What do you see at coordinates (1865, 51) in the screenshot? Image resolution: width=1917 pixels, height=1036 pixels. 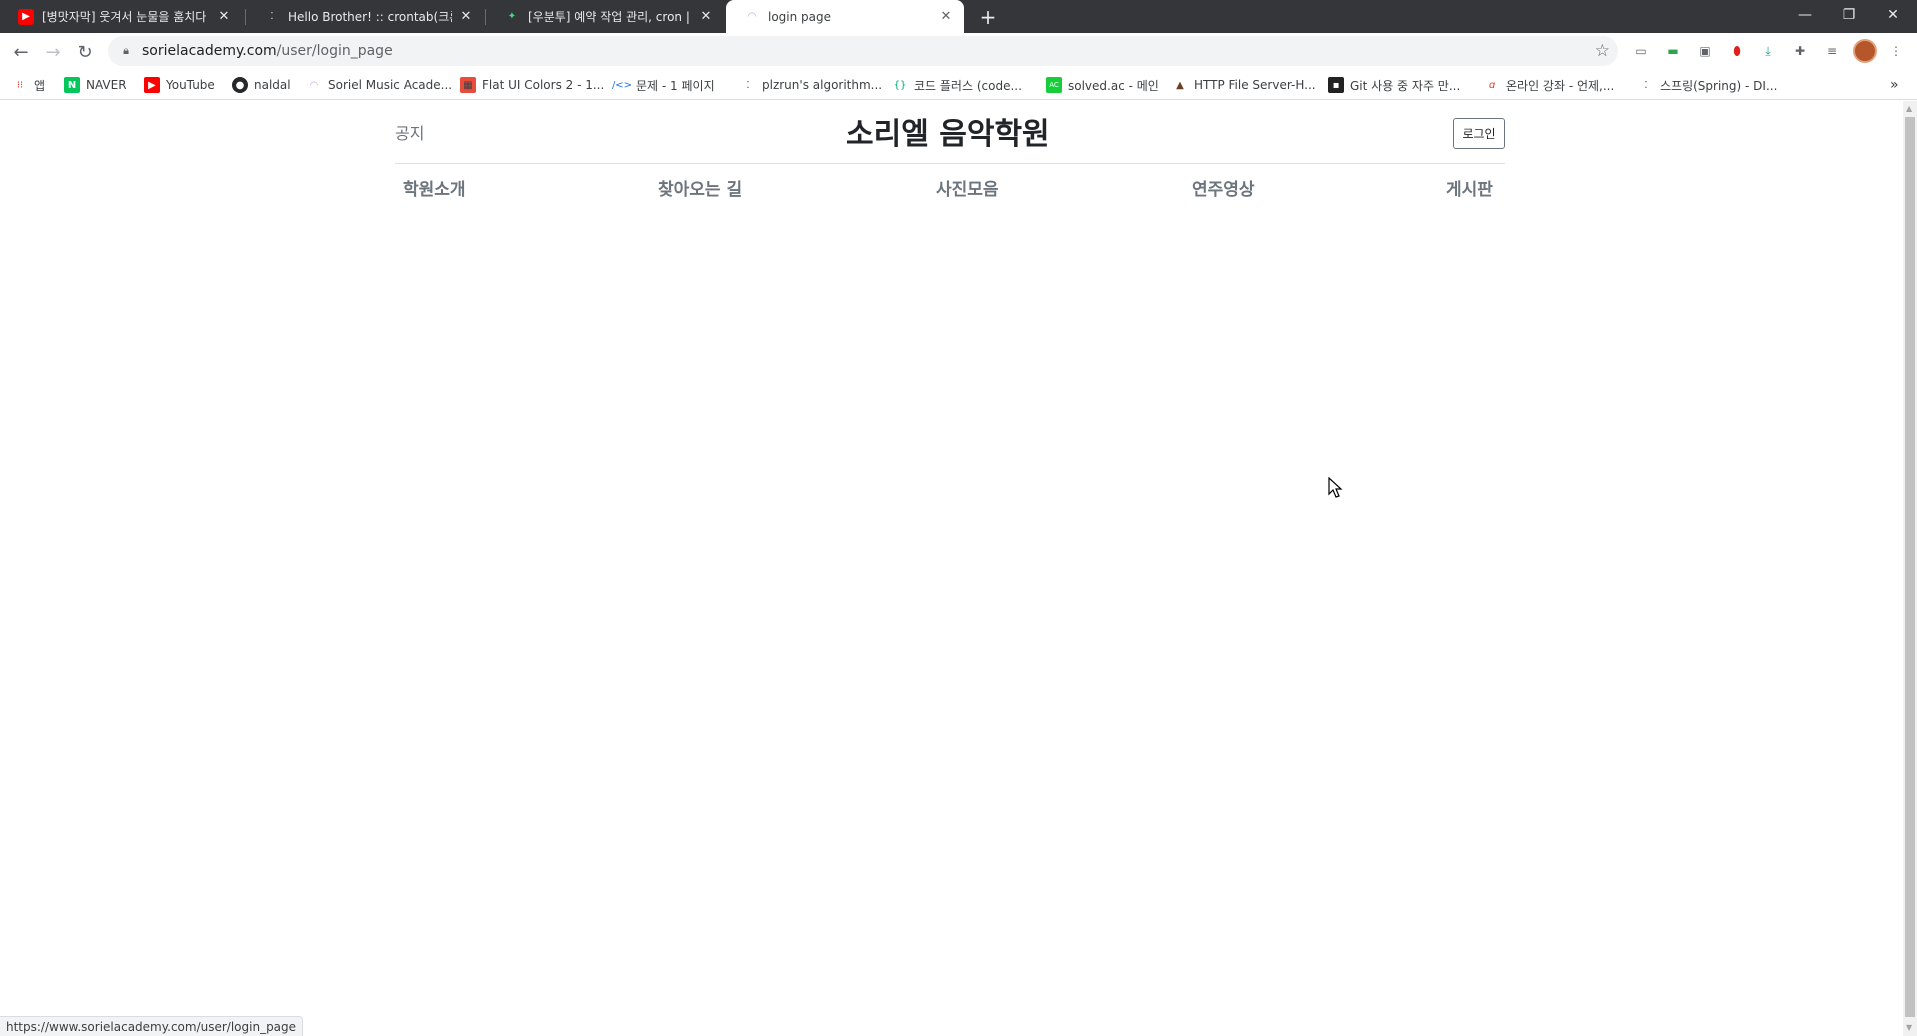 I see `profile-avatar` at bounding box center [1865, 51].